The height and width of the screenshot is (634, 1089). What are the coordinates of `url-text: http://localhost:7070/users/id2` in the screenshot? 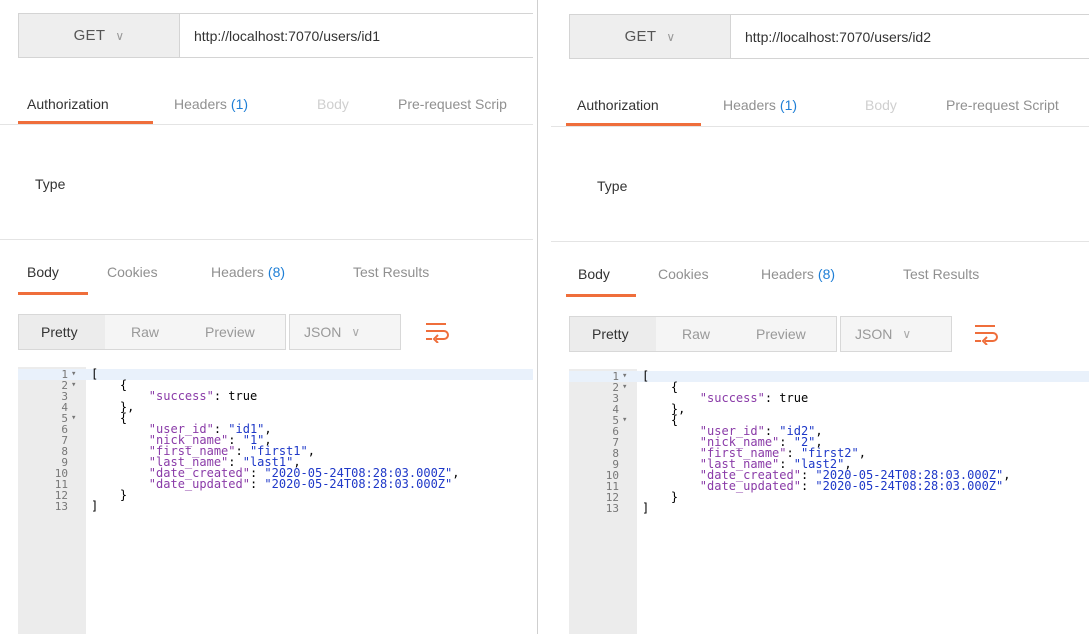 It's located at (838, 36).